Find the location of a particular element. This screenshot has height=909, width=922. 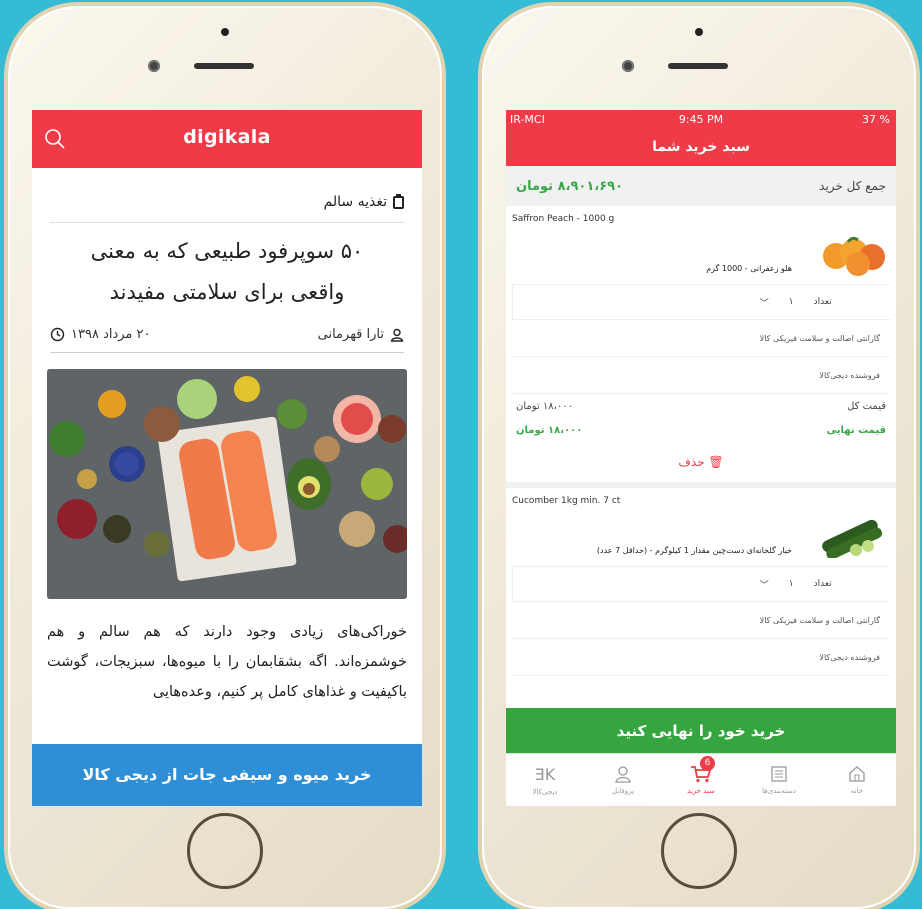

title-line-2: واقعی برای سلامتی مفیدند is located at coordinates (227, 292).